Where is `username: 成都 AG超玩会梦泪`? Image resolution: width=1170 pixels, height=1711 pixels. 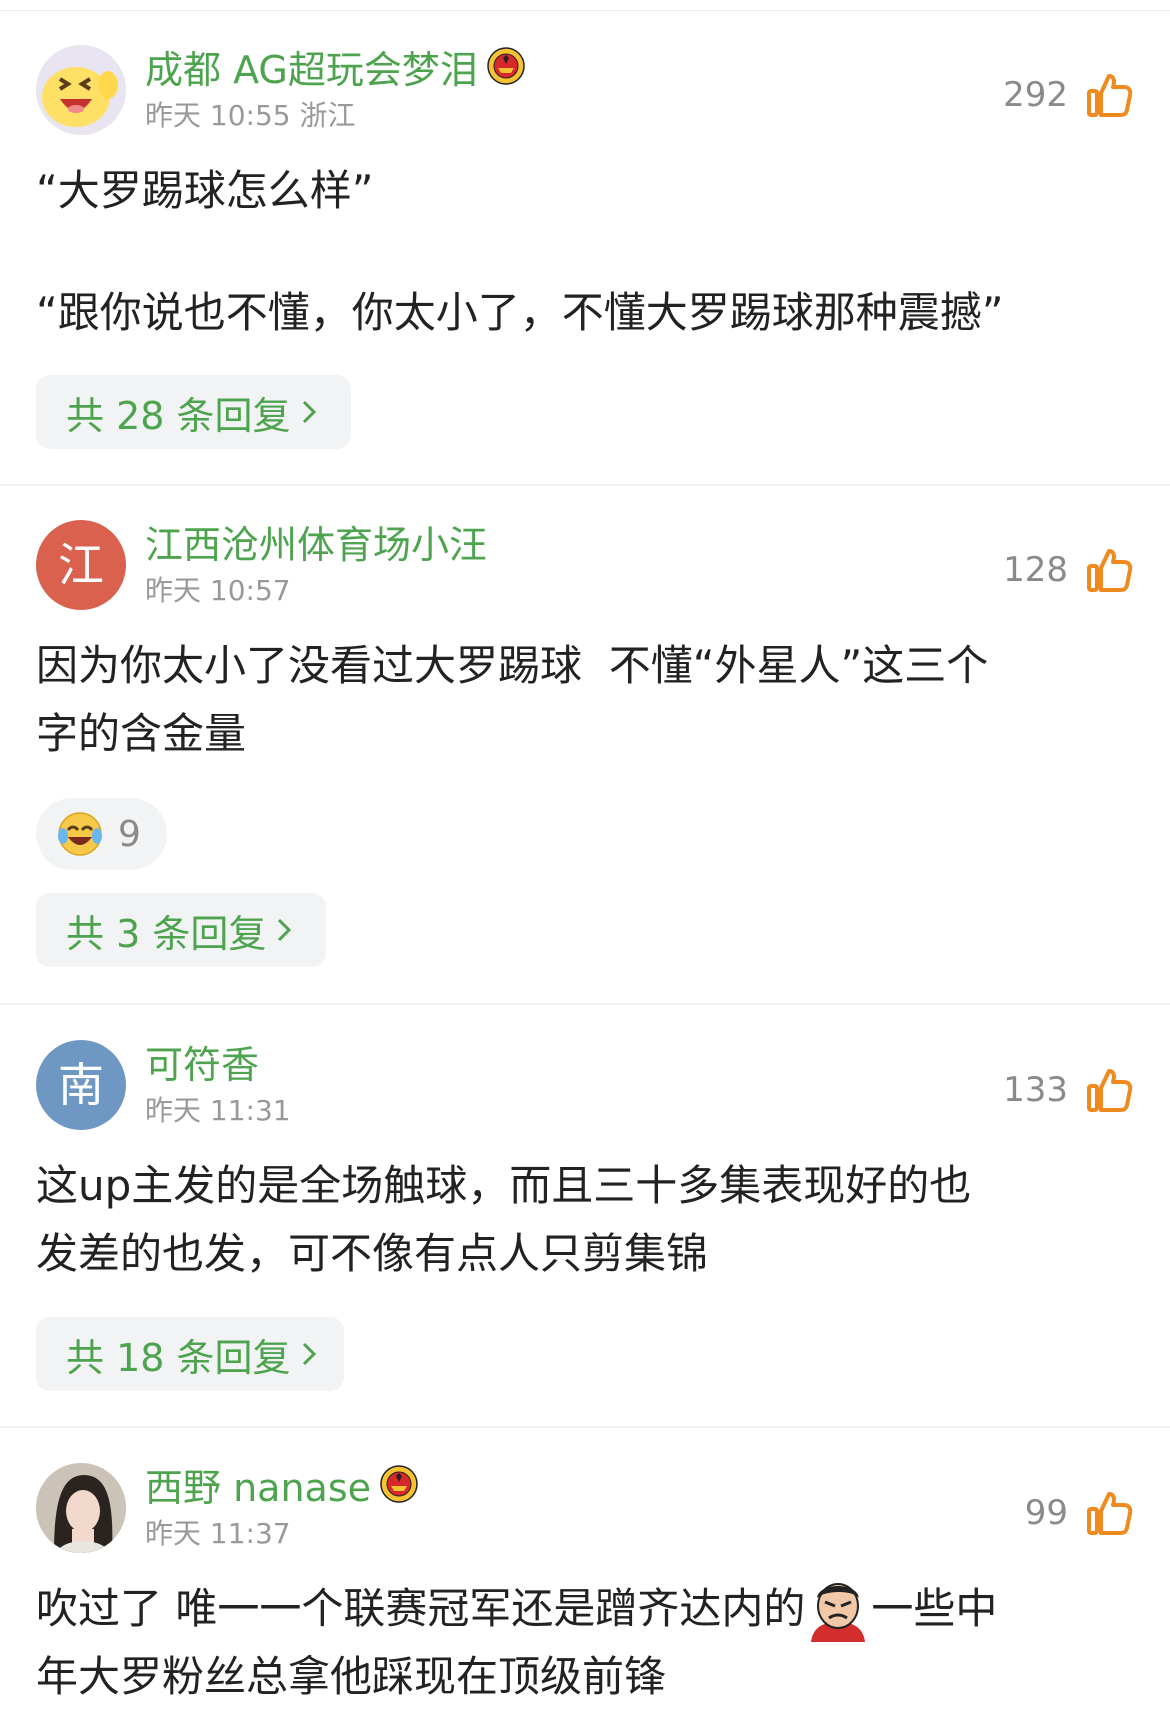 username: 成都 AG超玩会梦泪 is located at coordinates (335, 70).